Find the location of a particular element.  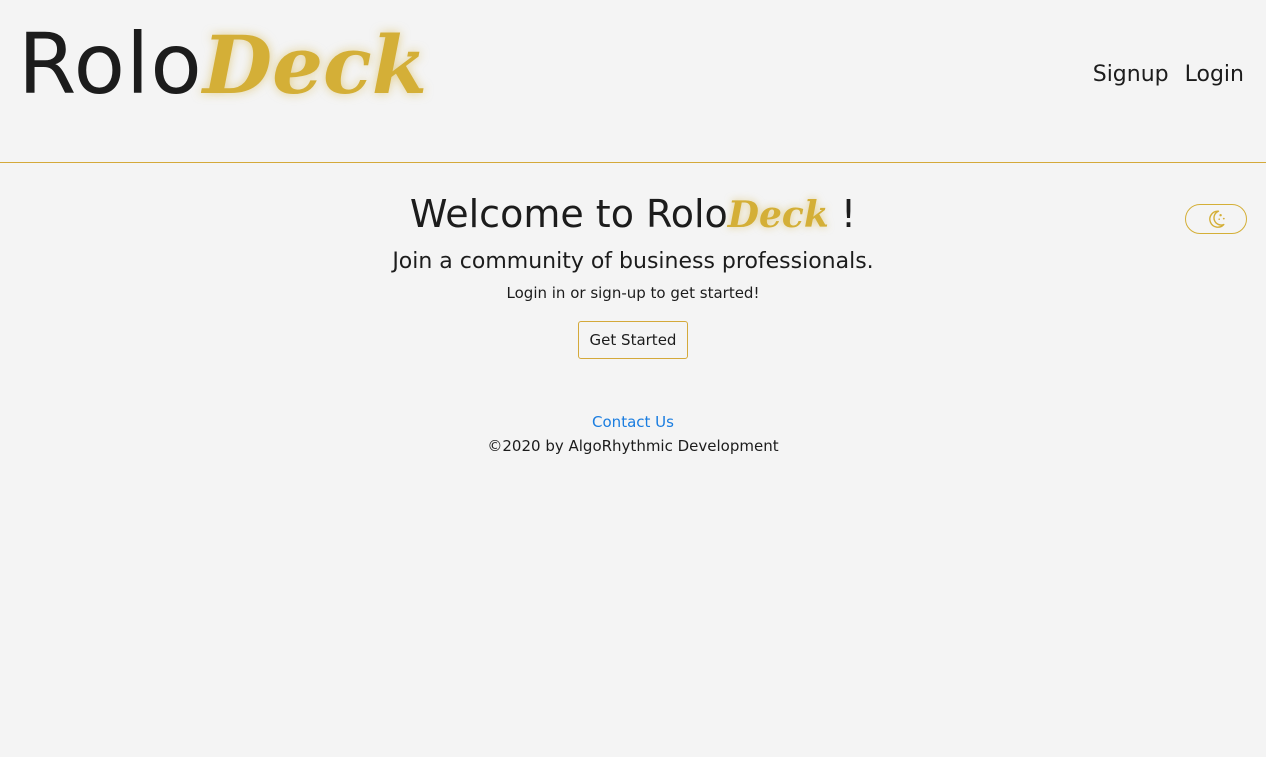

logo-text-rolo: Rolo is located at coordinates (110, 64).